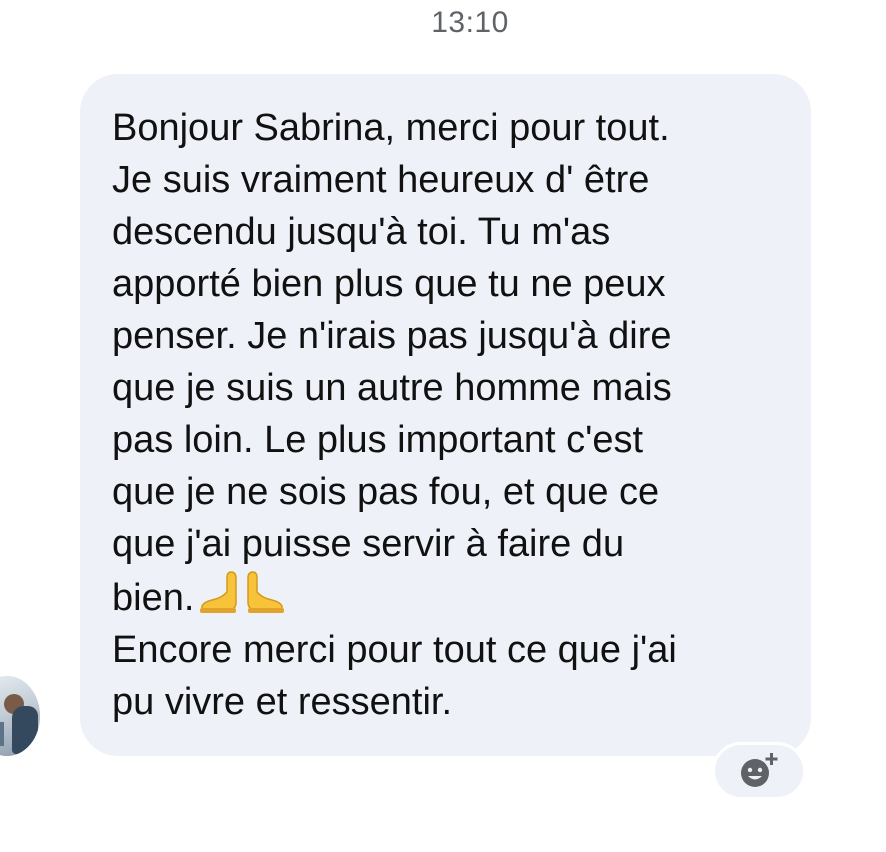  I want to click on add-reaction-icon, so click(759, 770).